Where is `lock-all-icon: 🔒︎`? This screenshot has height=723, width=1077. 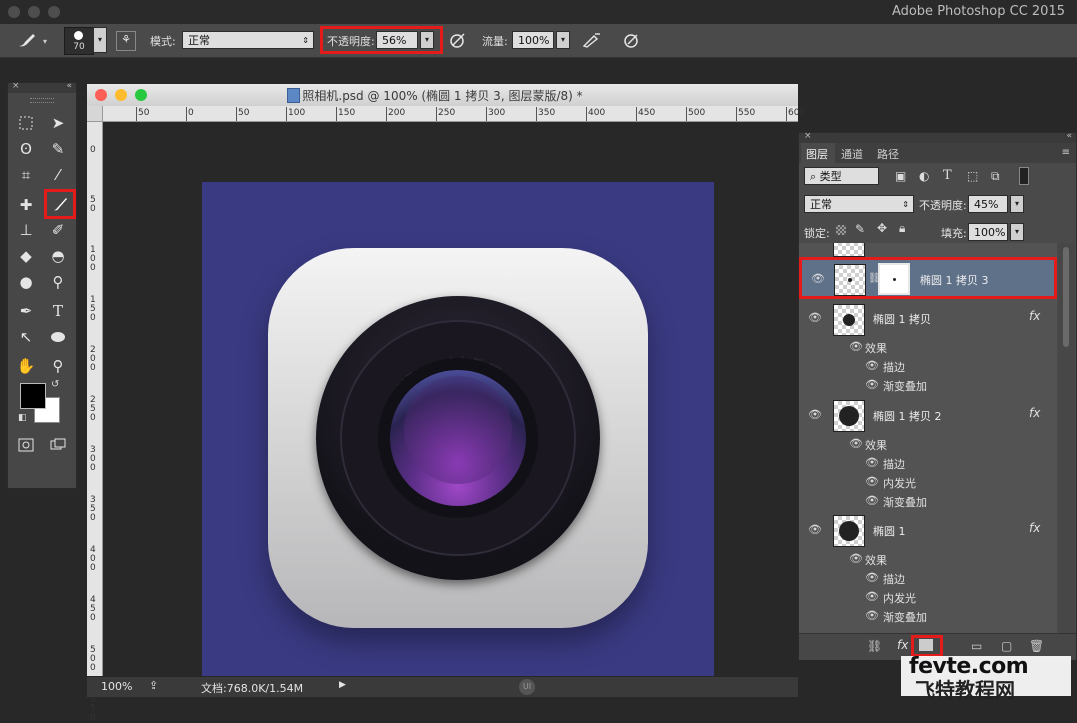 lock-all-icon: 🔒︎ is located at coordinates (902, 228).